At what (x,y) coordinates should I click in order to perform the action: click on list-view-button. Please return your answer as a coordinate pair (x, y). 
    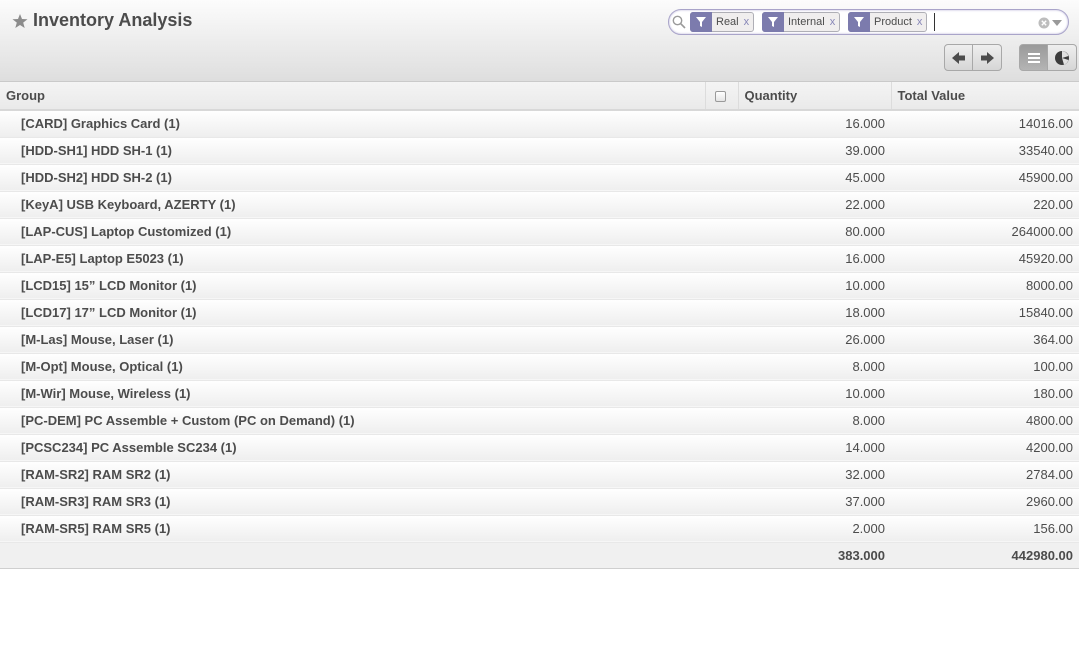
    Looking at the image, I should click on (1033, 57).